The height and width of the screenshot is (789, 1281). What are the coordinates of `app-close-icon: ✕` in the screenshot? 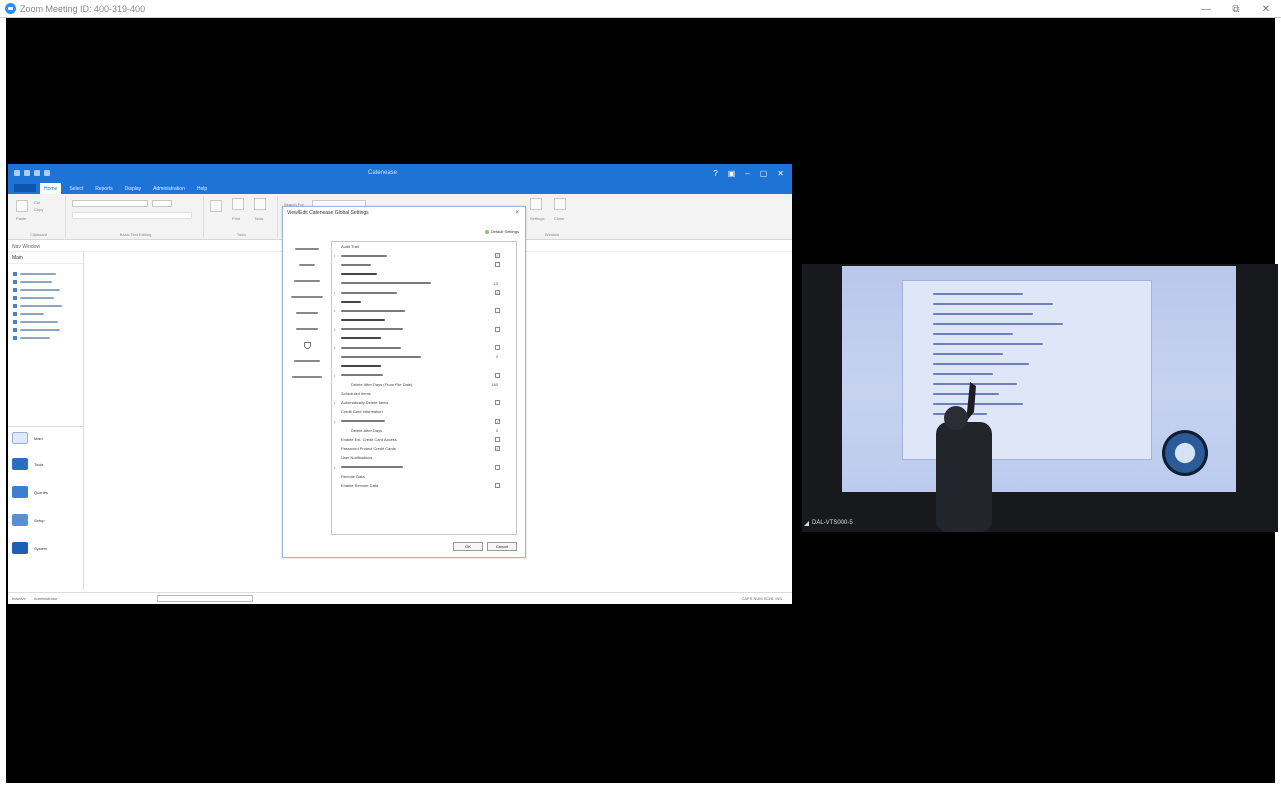 It's located at (780, 173).